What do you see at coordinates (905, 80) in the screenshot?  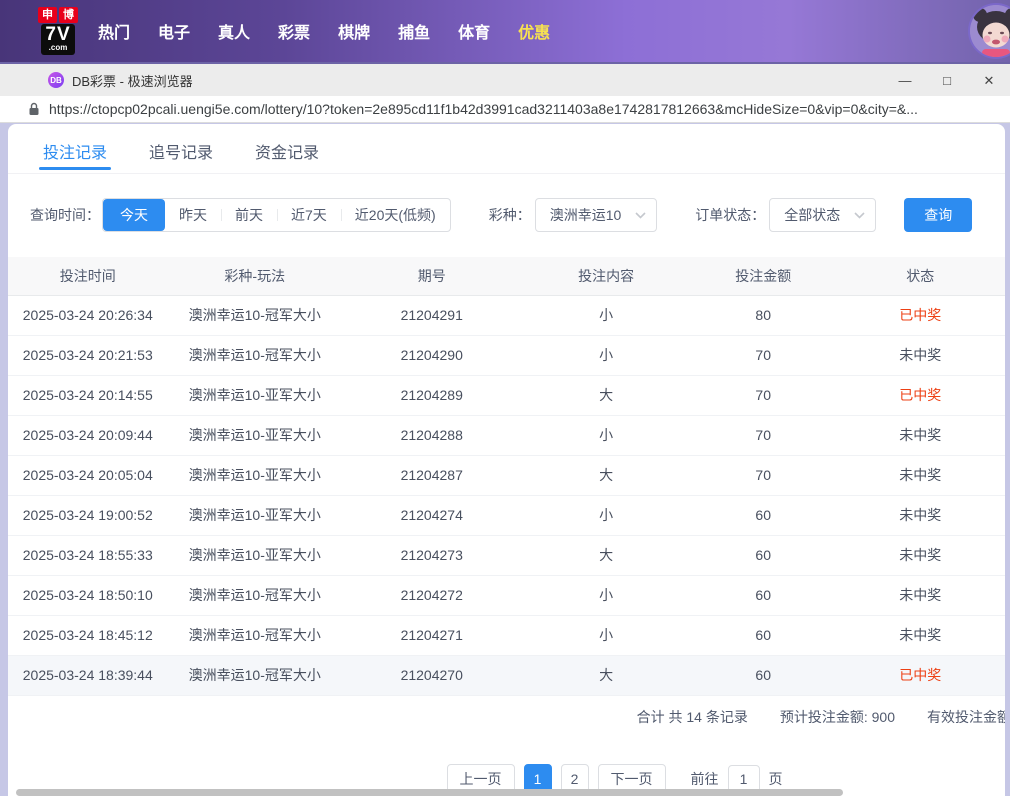 I see `minimize-icon: —` at bounding box center [905, 80].